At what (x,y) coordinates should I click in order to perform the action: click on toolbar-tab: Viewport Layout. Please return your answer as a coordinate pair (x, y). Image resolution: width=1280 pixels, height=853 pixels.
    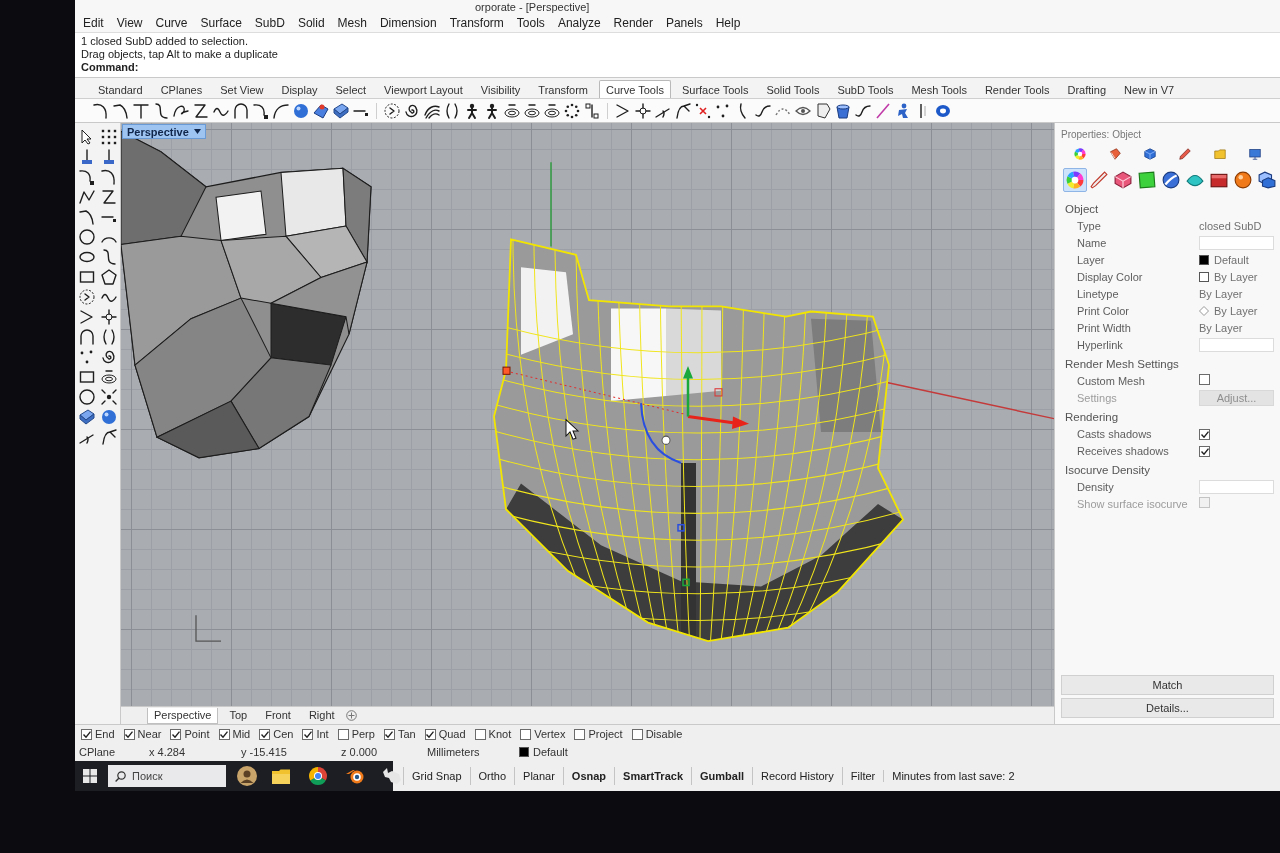
    Looking at the image, I should click on (423, 89).